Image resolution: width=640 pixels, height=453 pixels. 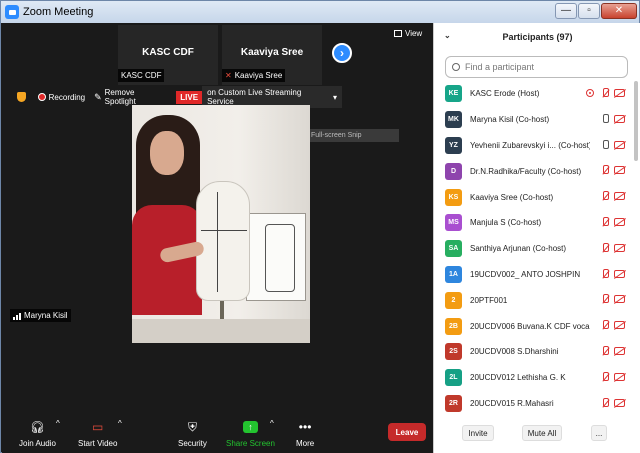 I want to click on participant-row: 2L 20UCDV012 Lethisha G. K, so click(x=533, y=378).